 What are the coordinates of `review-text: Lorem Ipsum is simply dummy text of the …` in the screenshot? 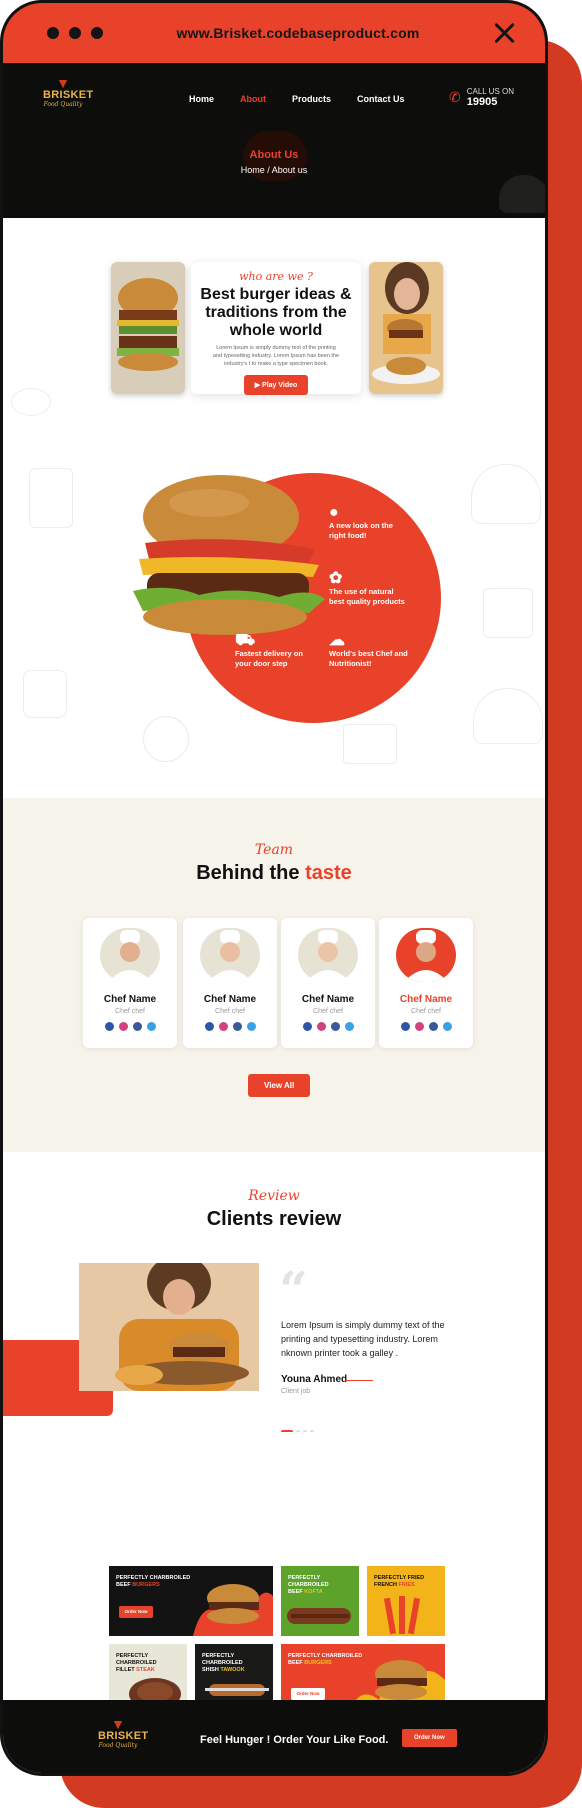 It's located at (363, 1339).